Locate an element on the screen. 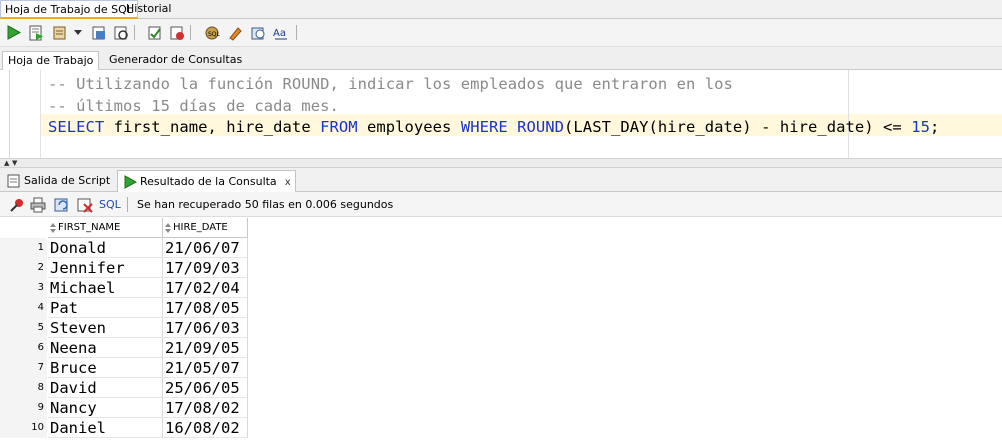 The height and width of the screenshot is (441, 1002). cell-hire-date: 17/06/03 is located at coordinates (205, 328).